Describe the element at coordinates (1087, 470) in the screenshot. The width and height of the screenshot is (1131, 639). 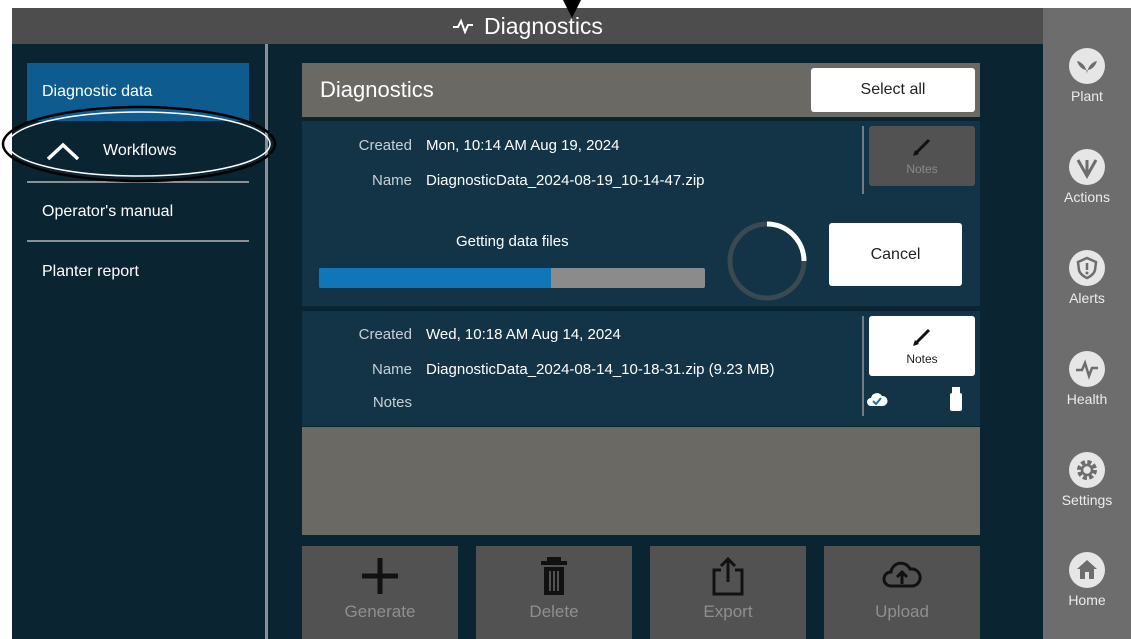
I see `gear-icon` at that location.